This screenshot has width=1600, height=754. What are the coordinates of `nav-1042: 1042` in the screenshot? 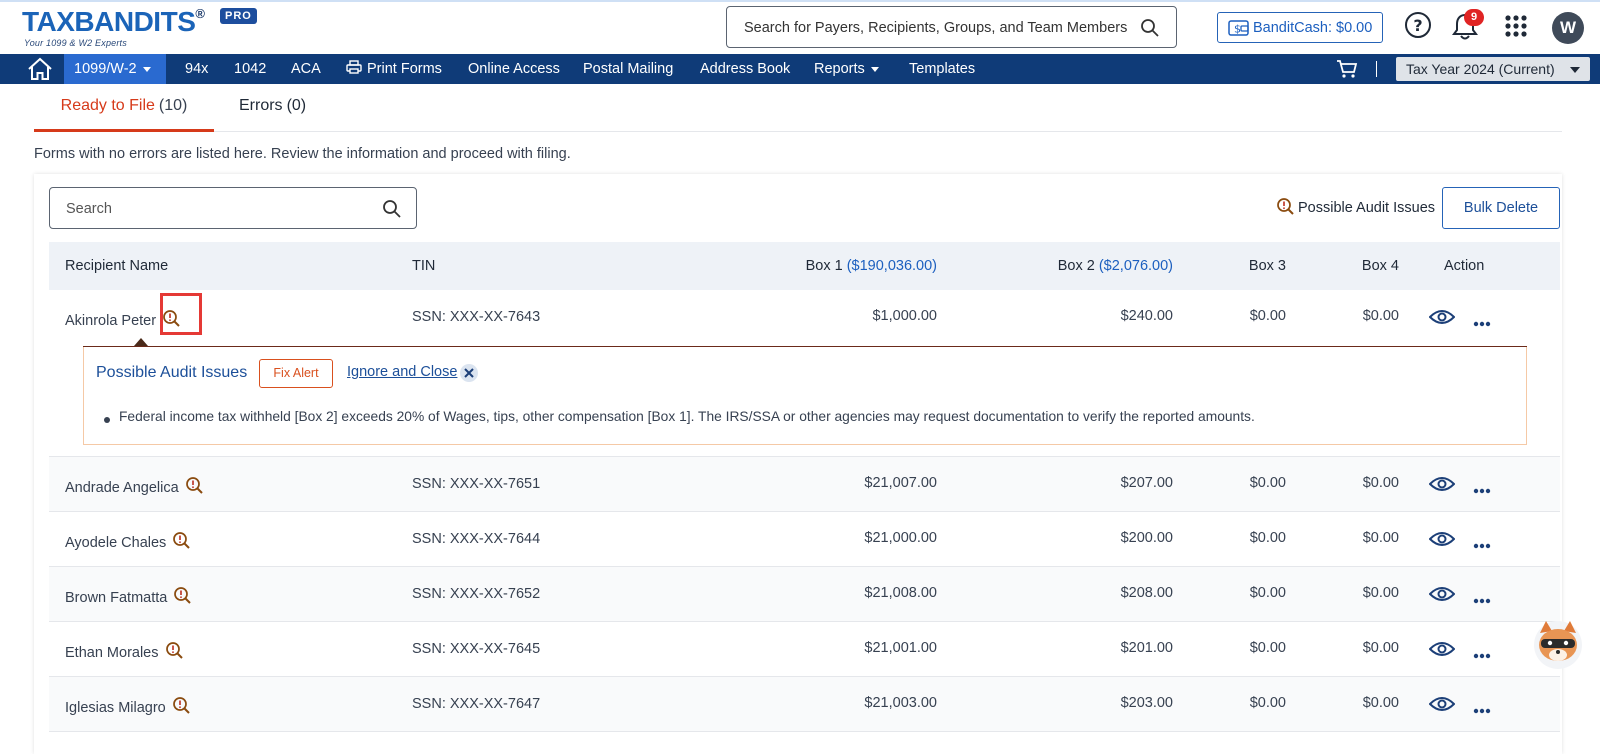 It's located at (250, 69).